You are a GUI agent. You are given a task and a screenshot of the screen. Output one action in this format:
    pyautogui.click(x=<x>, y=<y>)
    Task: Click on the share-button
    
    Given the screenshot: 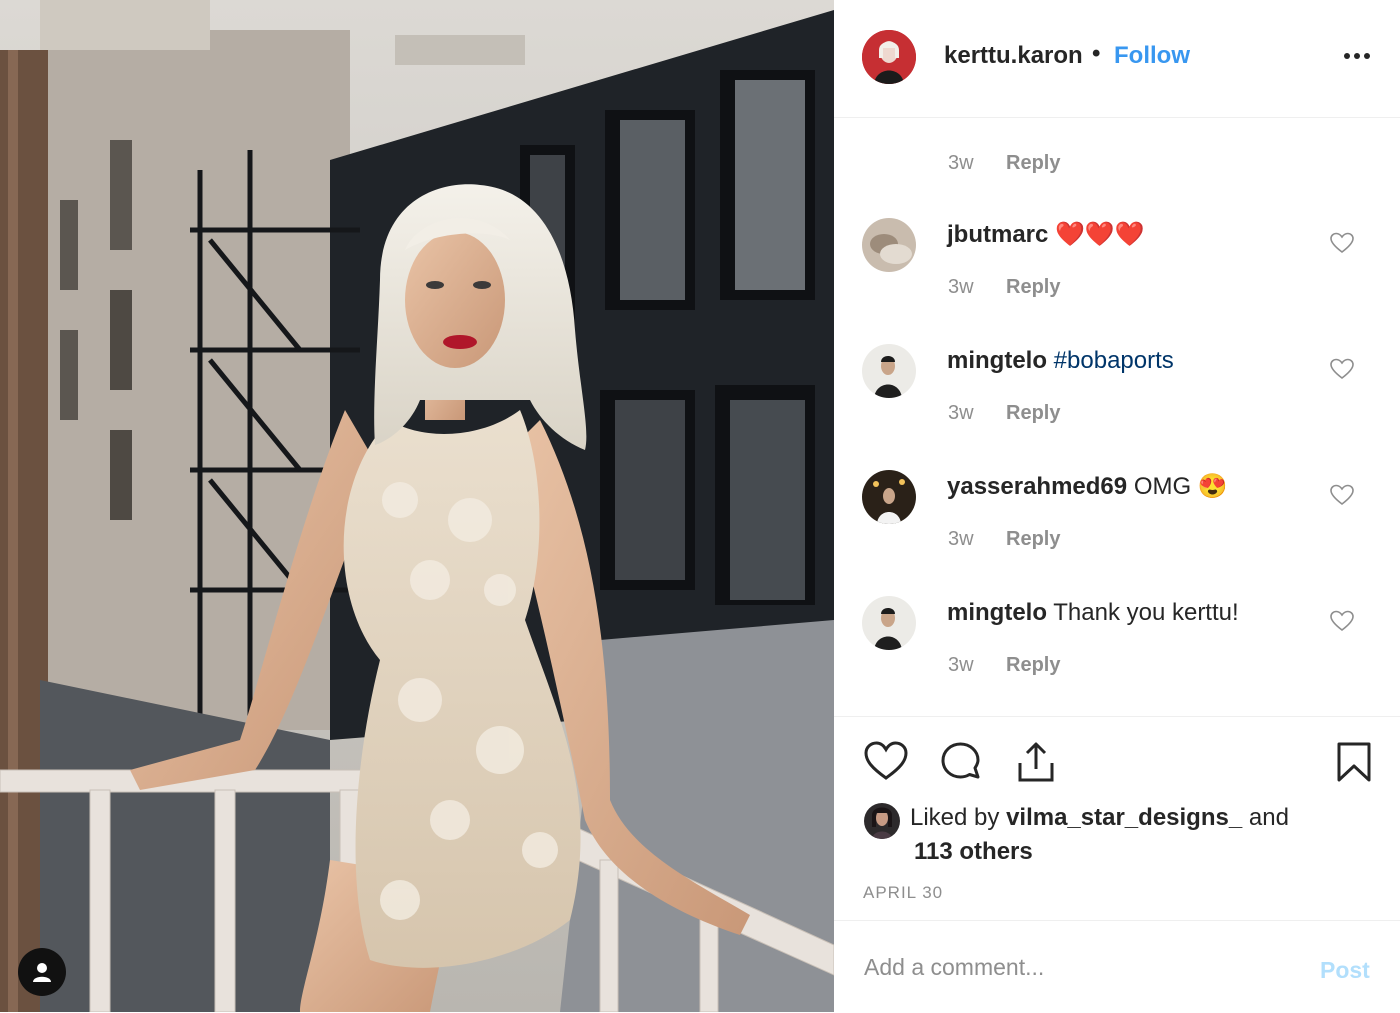 What is the action you would take?
    pyautogui.click(x=1036, y=764)
    